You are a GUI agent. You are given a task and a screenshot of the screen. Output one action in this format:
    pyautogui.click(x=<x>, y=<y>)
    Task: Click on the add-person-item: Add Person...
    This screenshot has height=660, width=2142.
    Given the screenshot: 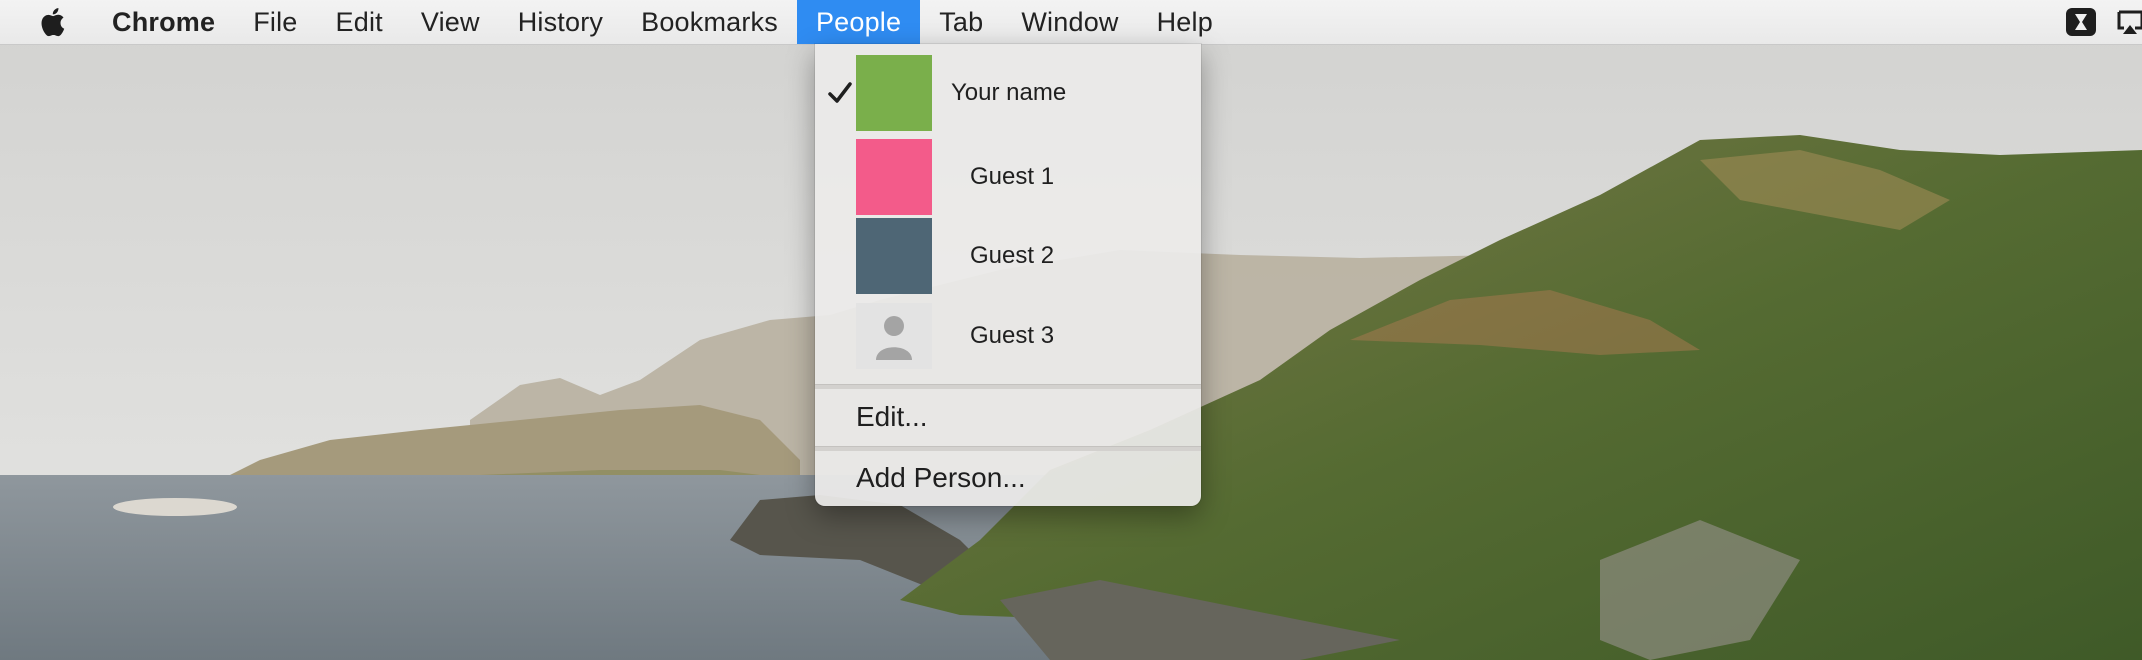 What is the action you would take?
    pyautogui.click(x=941, y=478)
    